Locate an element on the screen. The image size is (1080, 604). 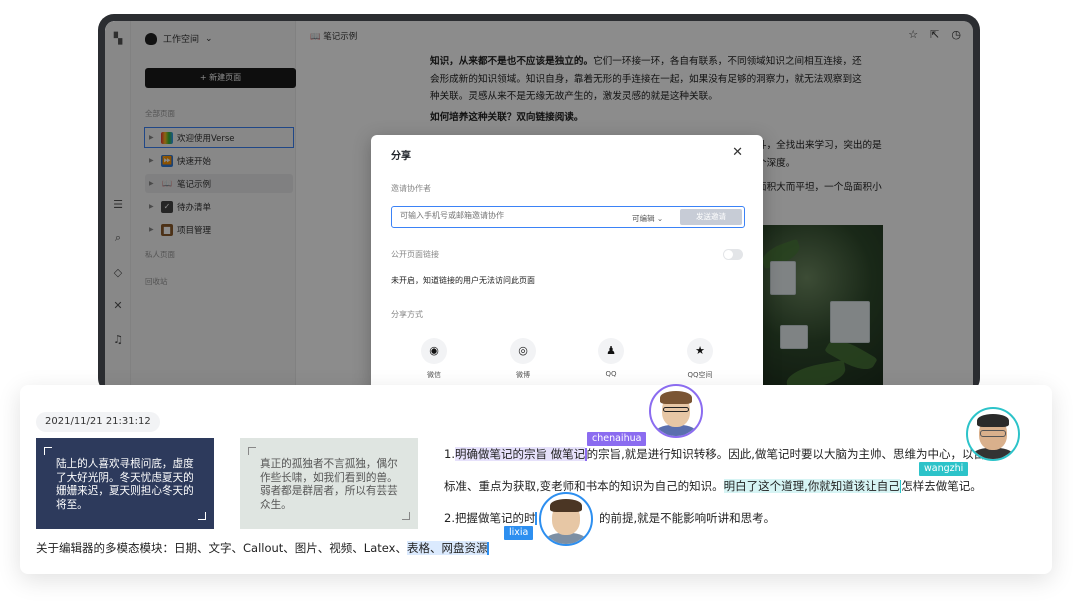
public-link-status: 未开启，知道链接的用户无法访问此页面 is located at coordinates (463, 280).